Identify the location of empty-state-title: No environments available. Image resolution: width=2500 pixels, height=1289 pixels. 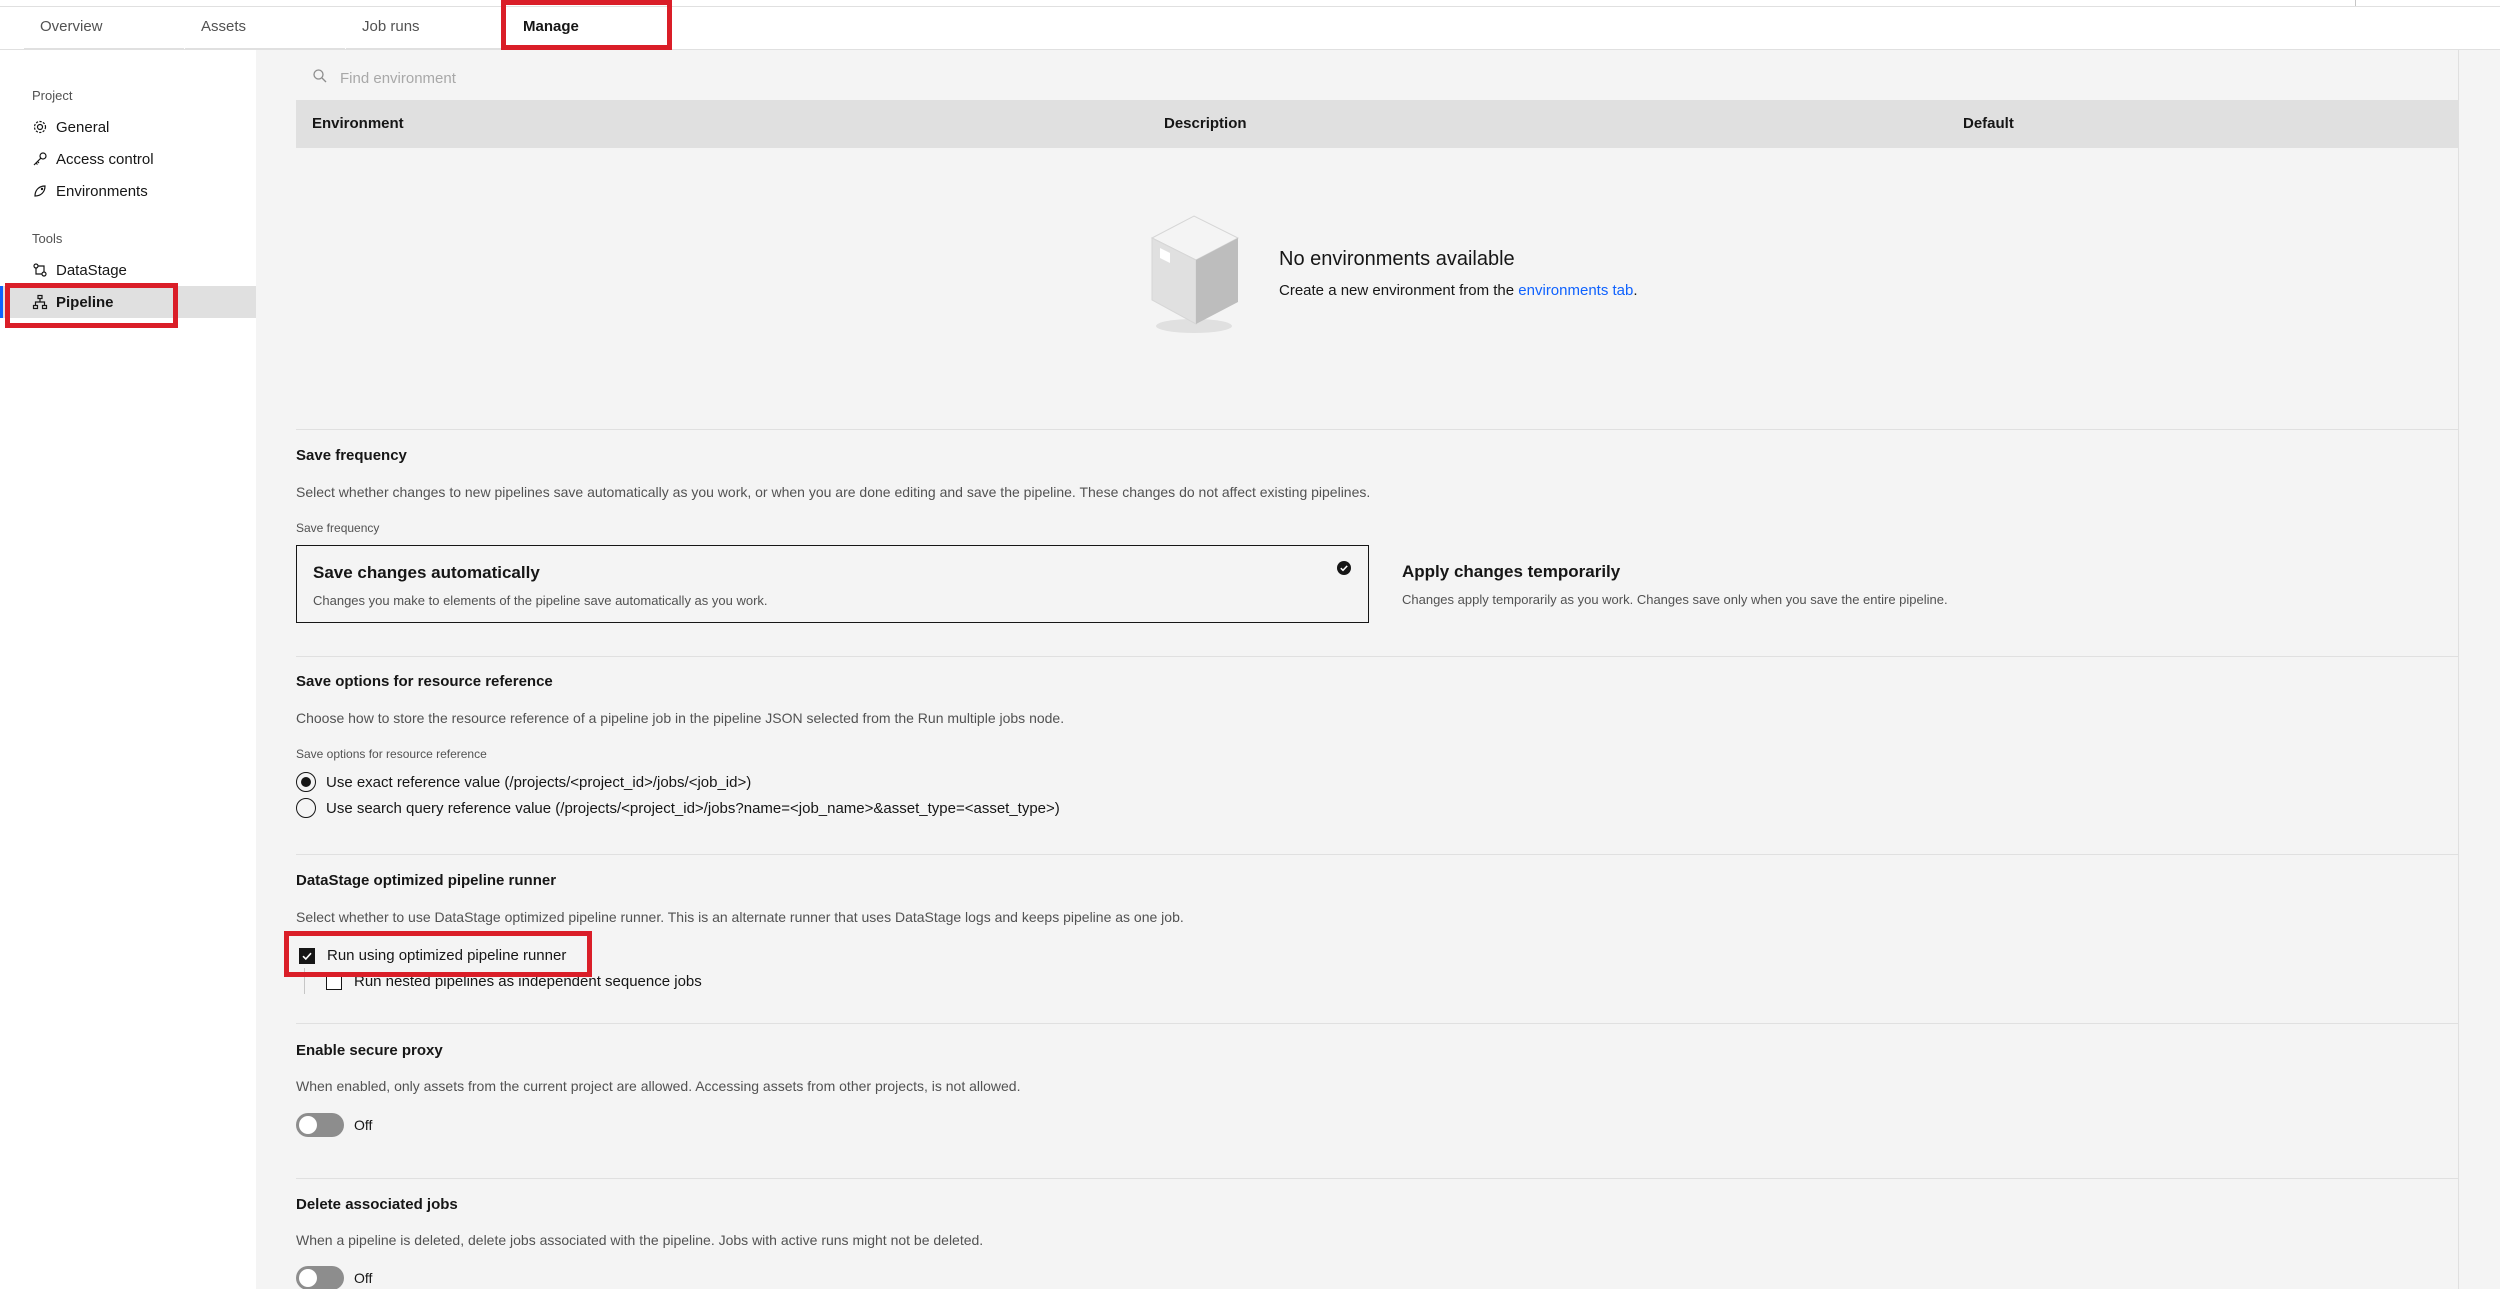
(1397, 259).